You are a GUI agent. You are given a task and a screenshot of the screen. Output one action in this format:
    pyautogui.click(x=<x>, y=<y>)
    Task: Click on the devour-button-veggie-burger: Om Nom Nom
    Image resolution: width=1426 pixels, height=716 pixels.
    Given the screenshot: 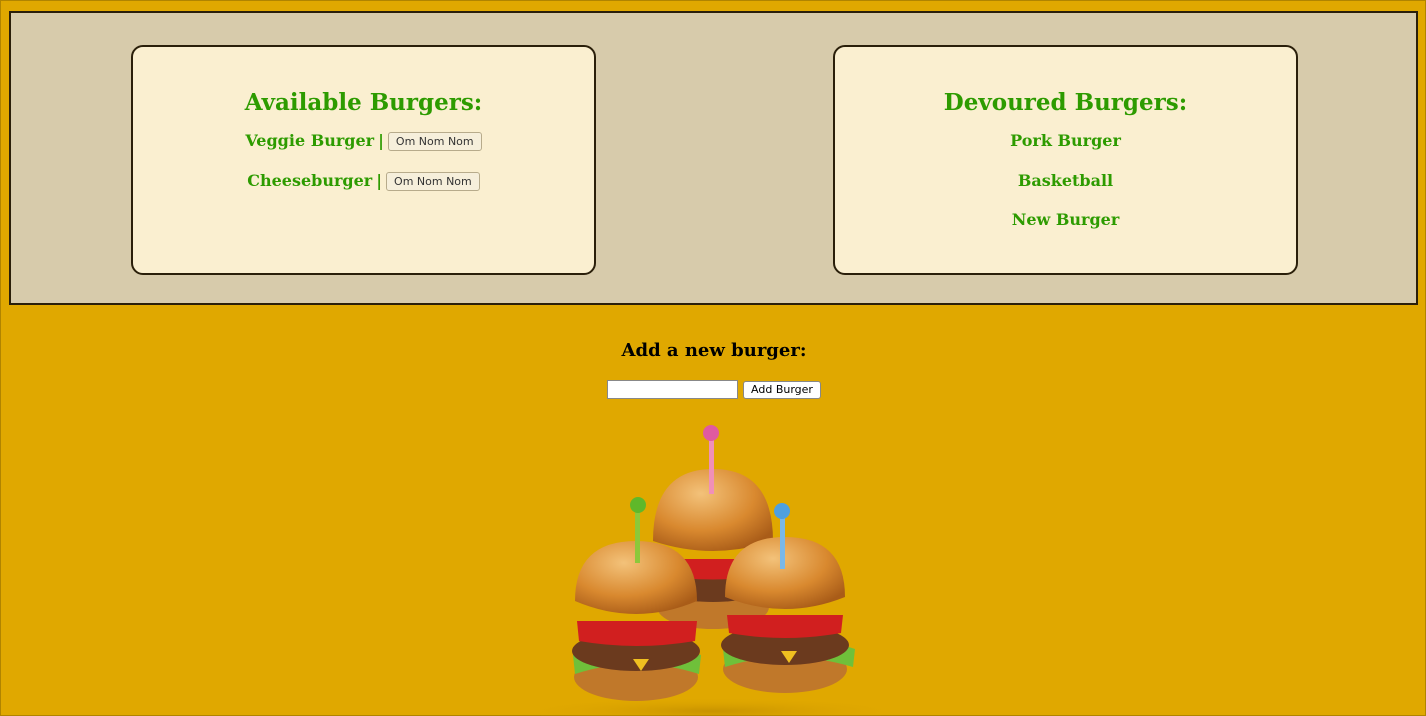 What is the action you would take?
    pyautogui.click(x=434, y=141)
    